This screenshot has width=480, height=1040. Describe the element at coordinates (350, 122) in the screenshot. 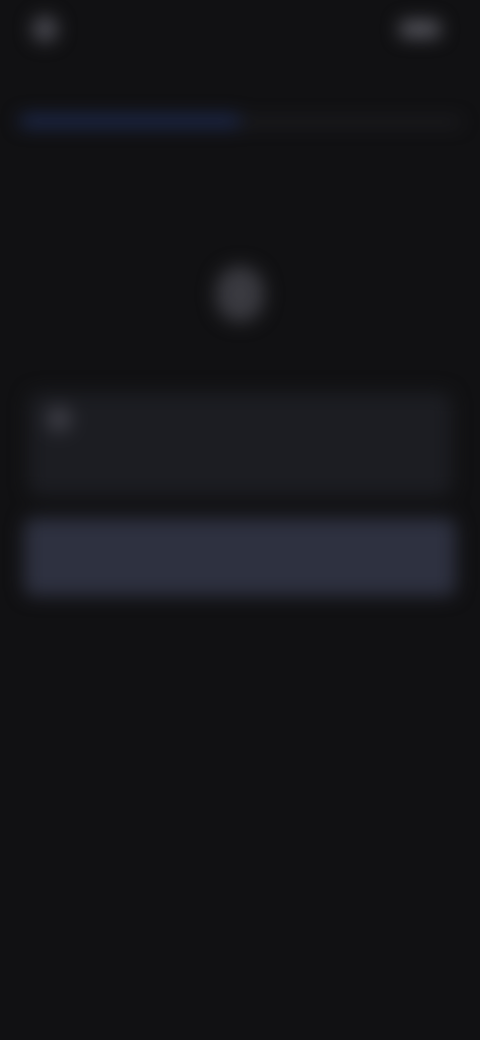

I see `tab-underline` at that location.